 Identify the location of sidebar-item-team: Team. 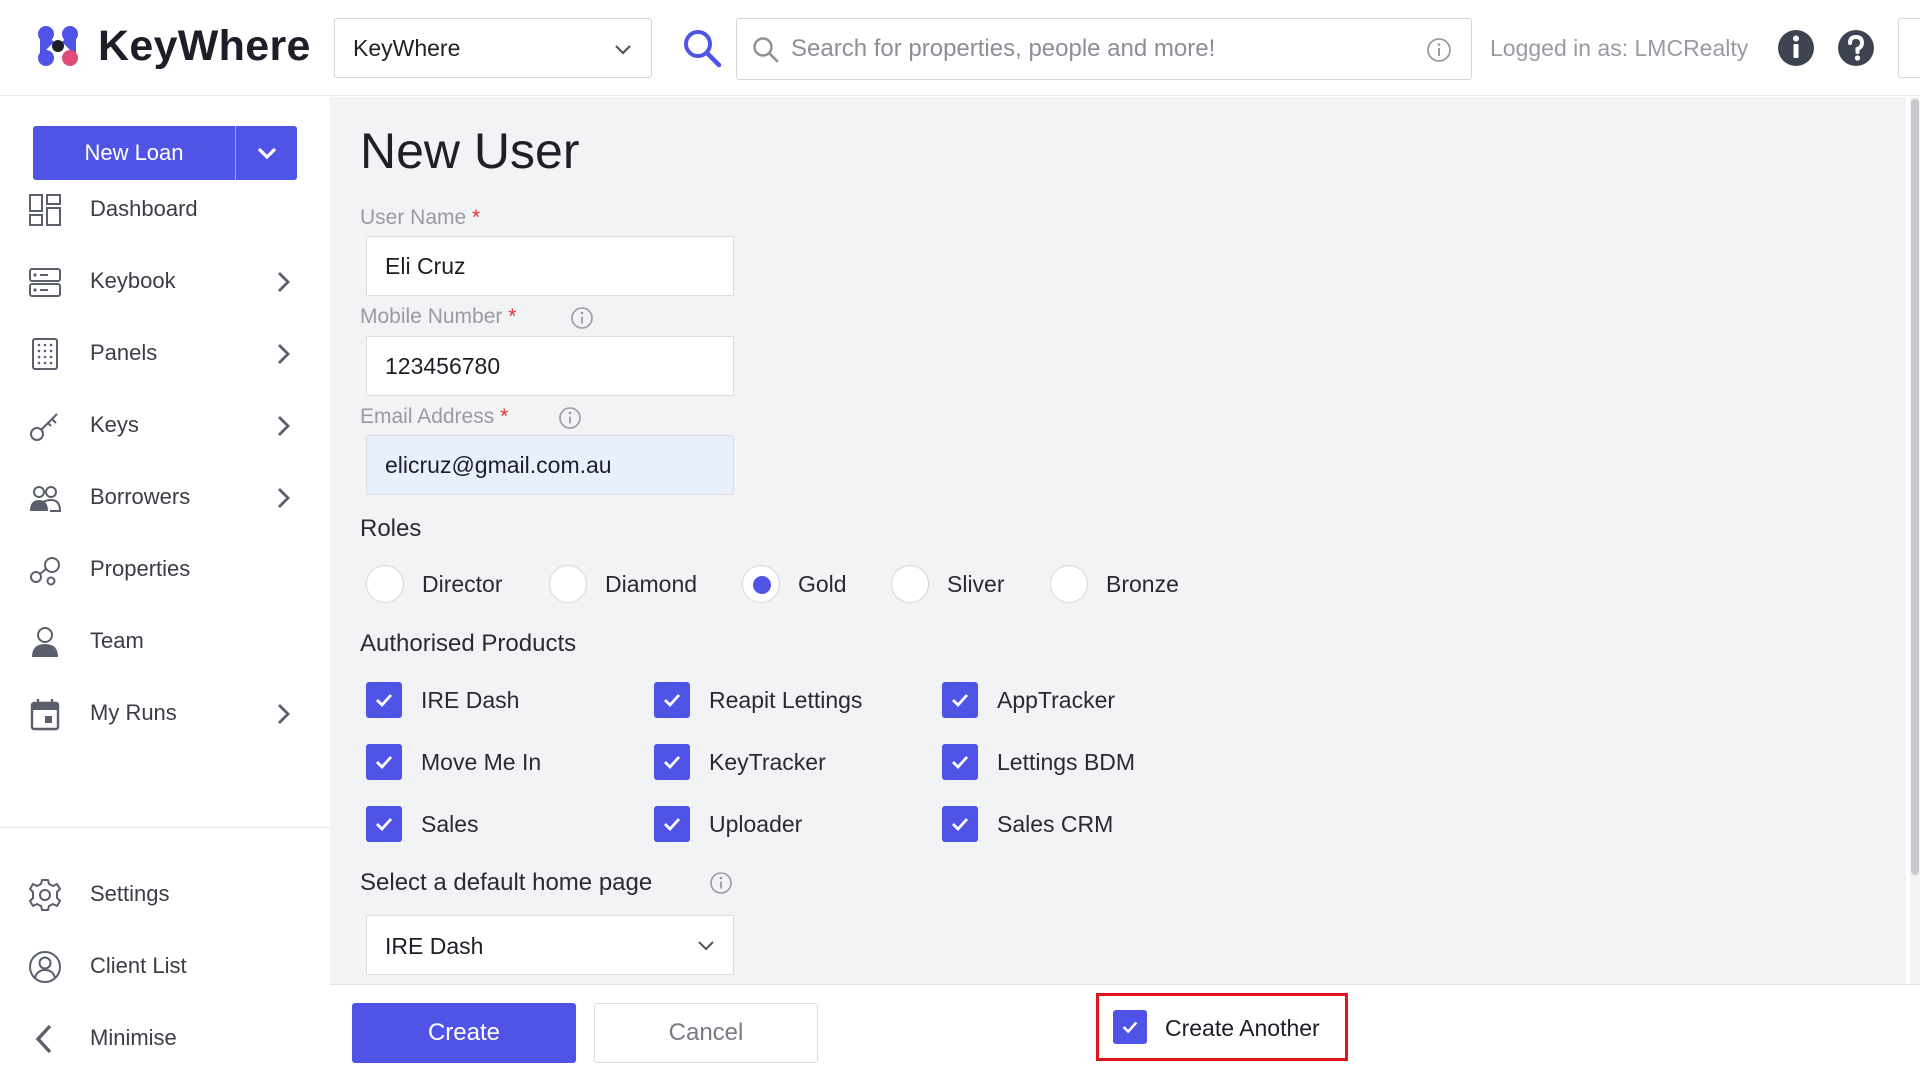
(165, 640).